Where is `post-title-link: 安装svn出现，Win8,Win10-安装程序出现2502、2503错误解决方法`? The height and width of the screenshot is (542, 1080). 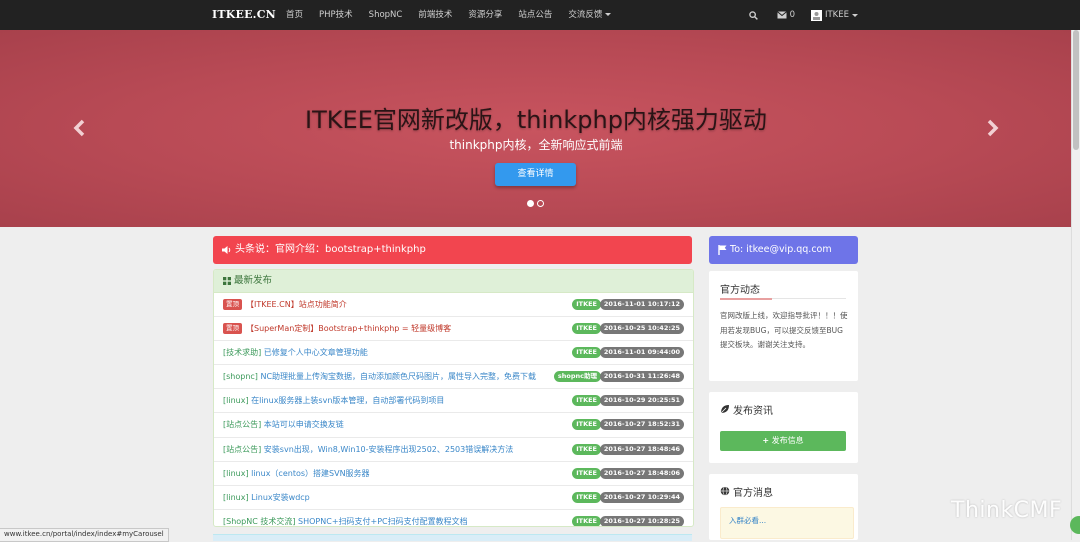 post-title-link: 安装svn出现，Win8,Win10-安装程序出现2502、2503错误解决方法 is located at coordinates (388, 449).